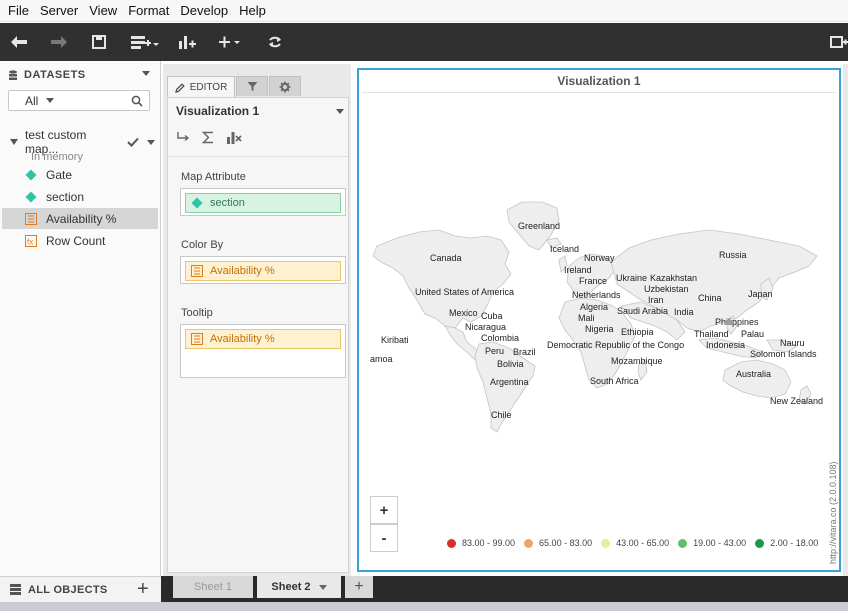 This screenshot has width=848, height=611. I want to click on undo-icon, so click(19, 42).